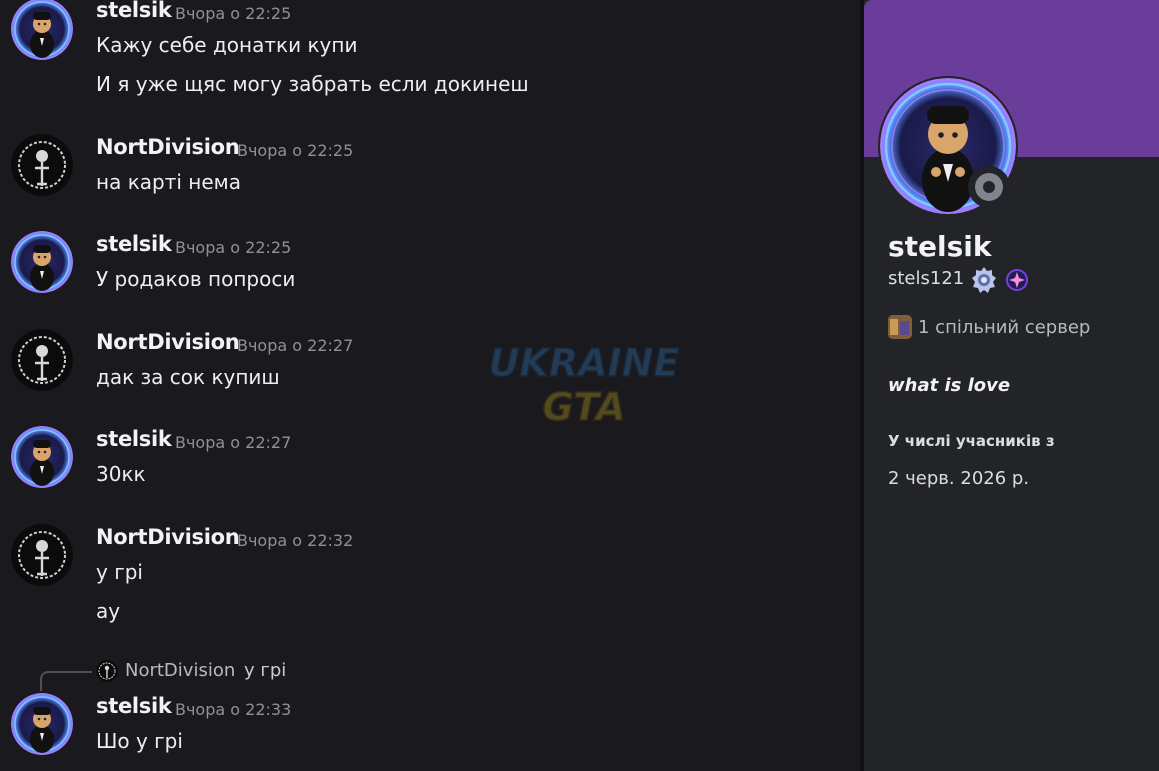 The image size is (1159, 771). I want to click on status-dot-center, so click(989, 187).